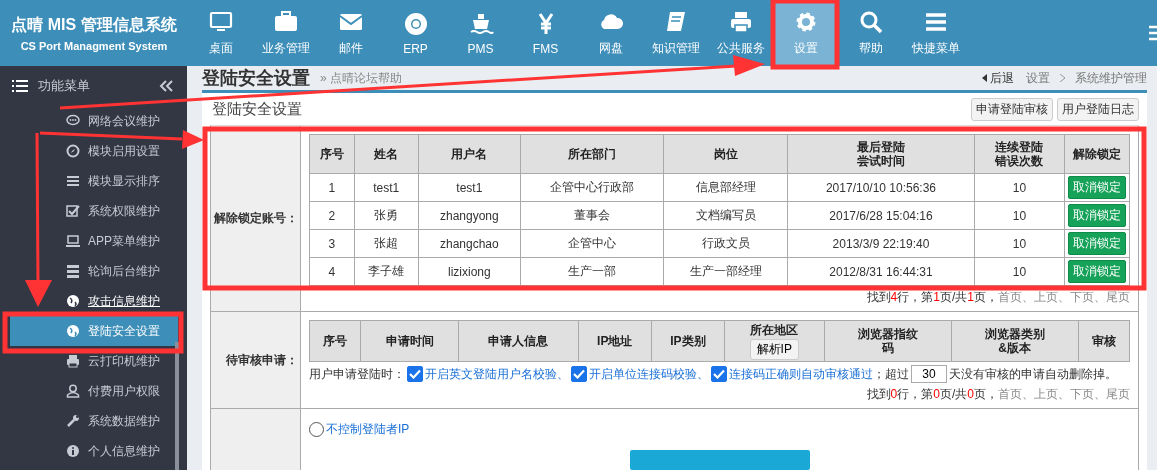  Describe the element at coordinates (73, 391) in the screenshot. I see `user-icon` at that location.